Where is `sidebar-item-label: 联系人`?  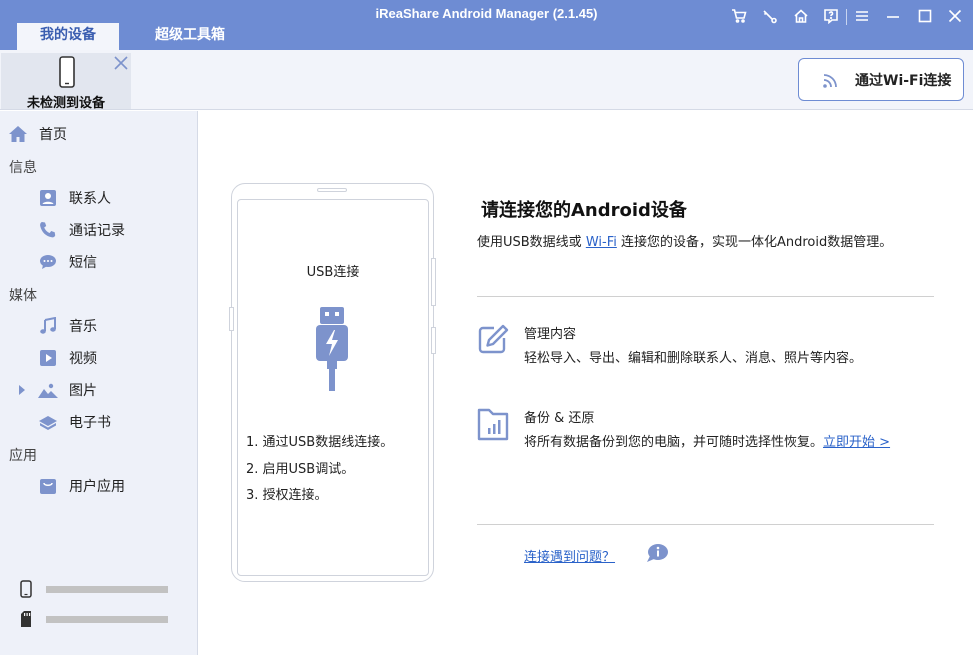 sidebar-item-label: 联系人 is located at coordinates (90, 199).